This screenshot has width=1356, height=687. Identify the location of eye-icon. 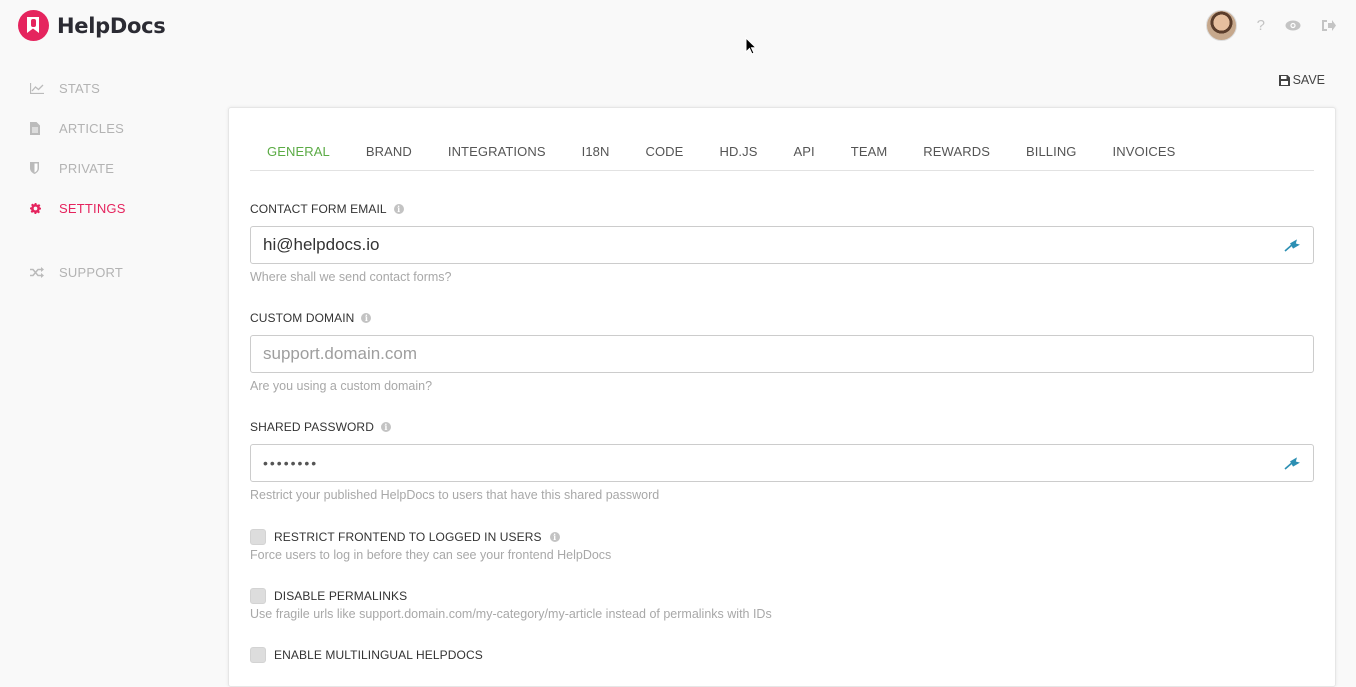
(1293, 25).